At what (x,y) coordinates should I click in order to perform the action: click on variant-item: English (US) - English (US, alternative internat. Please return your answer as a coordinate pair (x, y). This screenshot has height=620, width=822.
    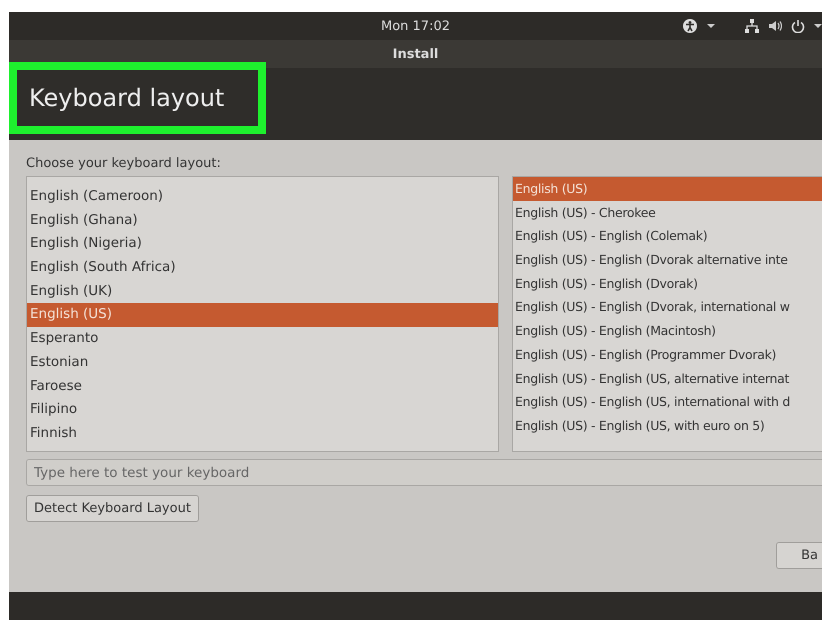
    Looking at the image, I should click on (667, 378).